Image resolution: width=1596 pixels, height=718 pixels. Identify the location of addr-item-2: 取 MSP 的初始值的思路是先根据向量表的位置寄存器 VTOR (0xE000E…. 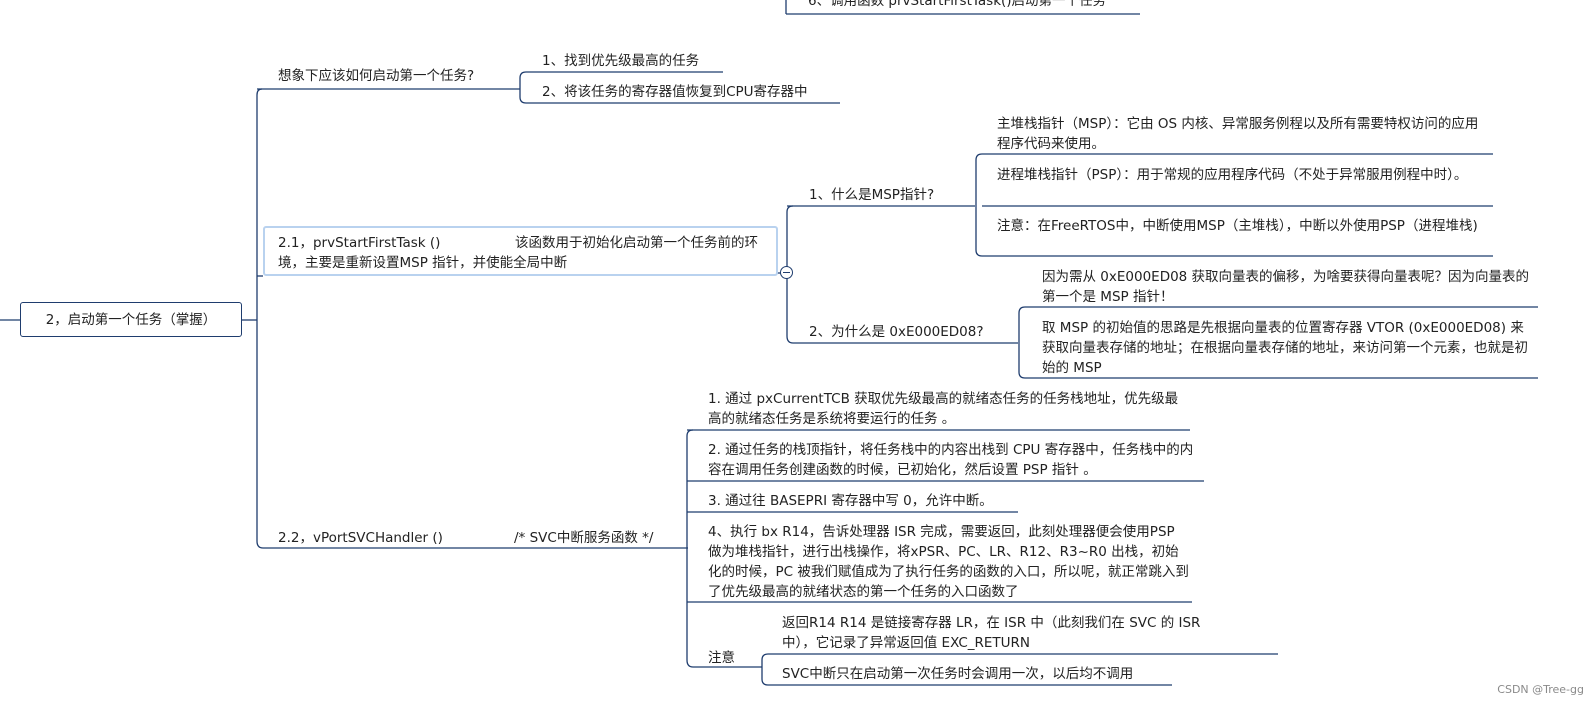
(1287, 348).